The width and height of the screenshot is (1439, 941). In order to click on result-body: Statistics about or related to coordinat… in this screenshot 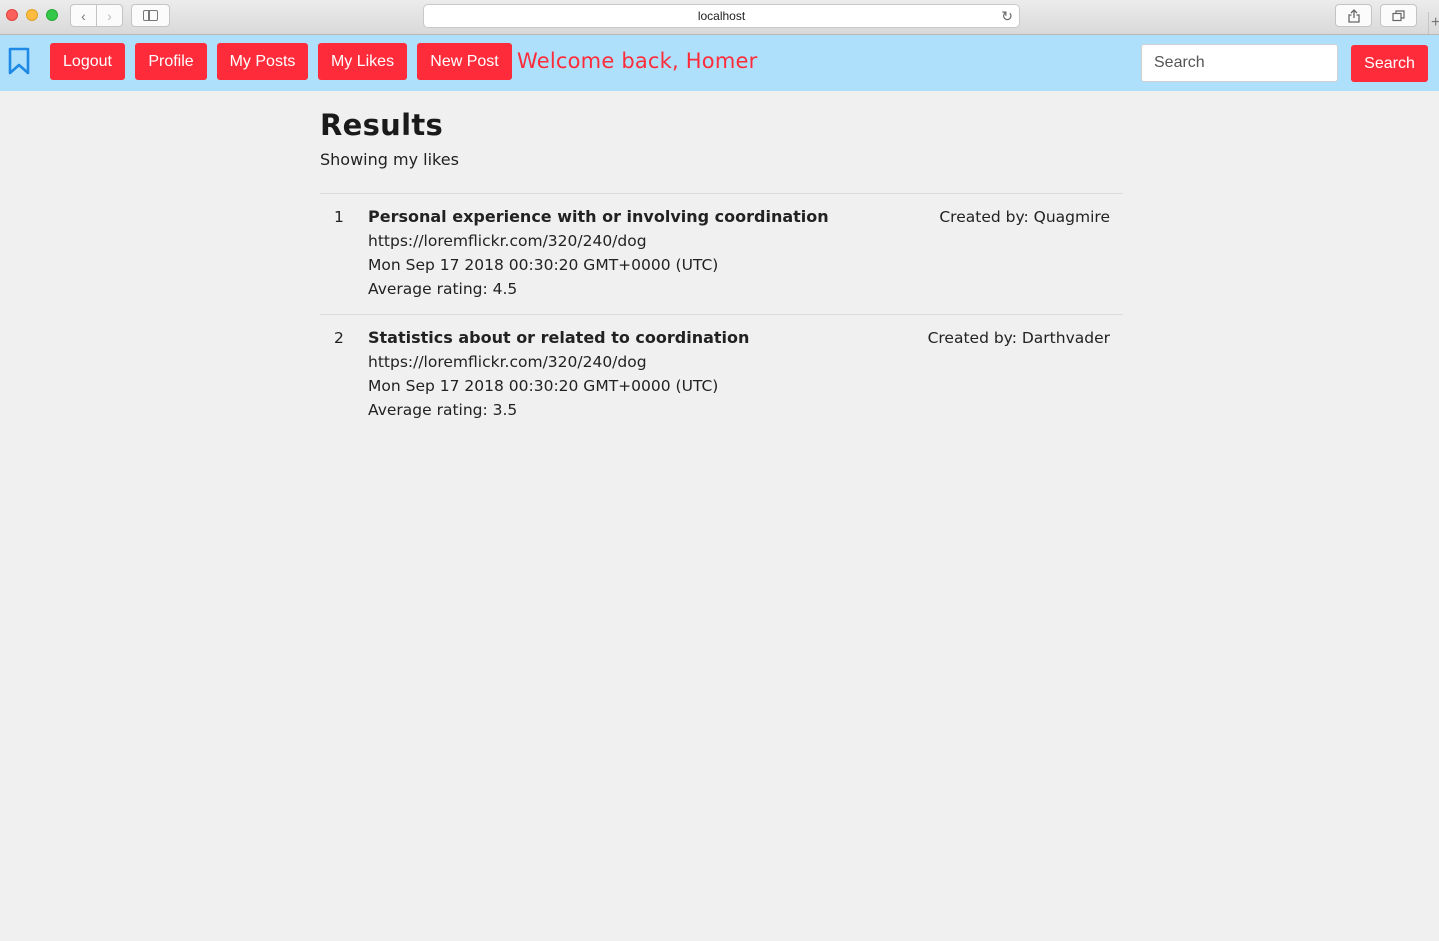, I will do `click(558, 374)`.